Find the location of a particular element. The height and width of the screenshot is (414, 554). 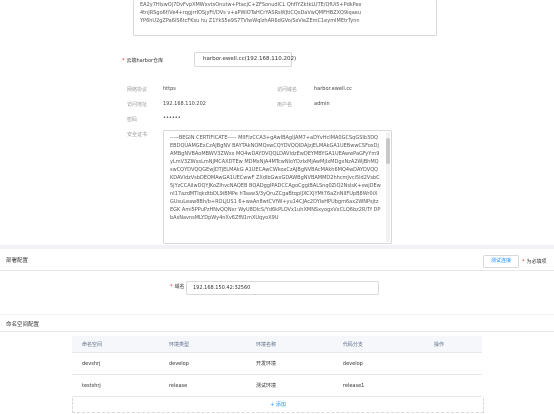

access-address-label: 访问地址 is located at coordinates (137, 105).